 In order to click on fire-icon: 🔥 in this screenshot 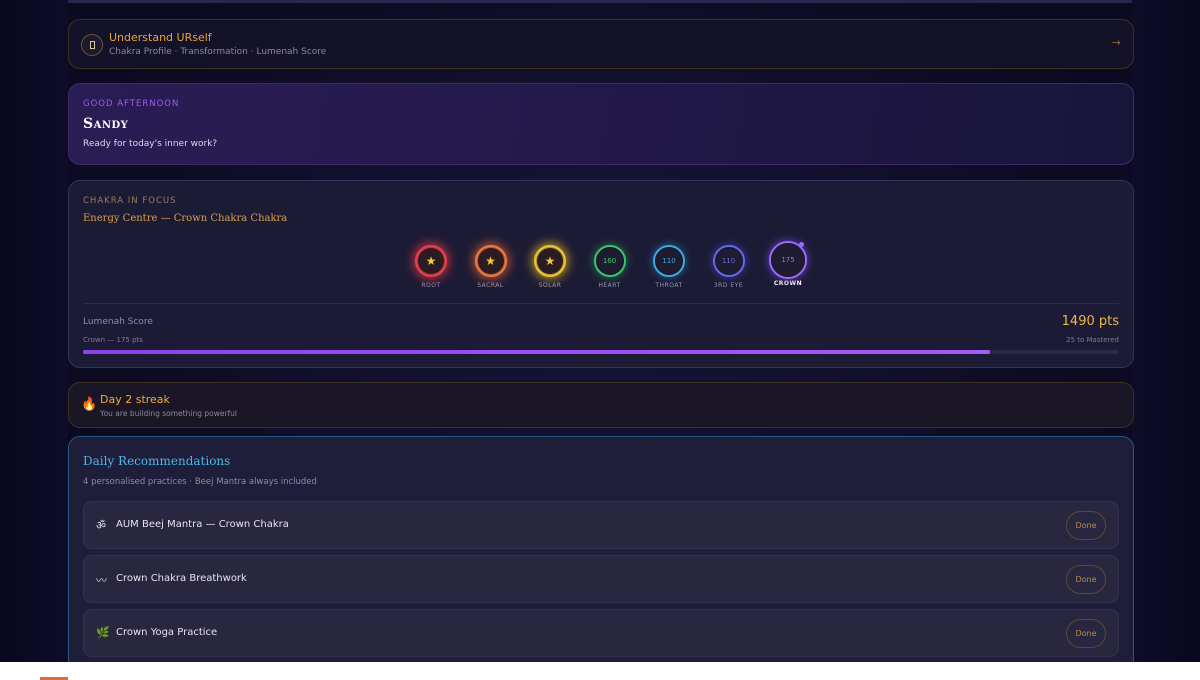, I will do `click(89, 404)`.